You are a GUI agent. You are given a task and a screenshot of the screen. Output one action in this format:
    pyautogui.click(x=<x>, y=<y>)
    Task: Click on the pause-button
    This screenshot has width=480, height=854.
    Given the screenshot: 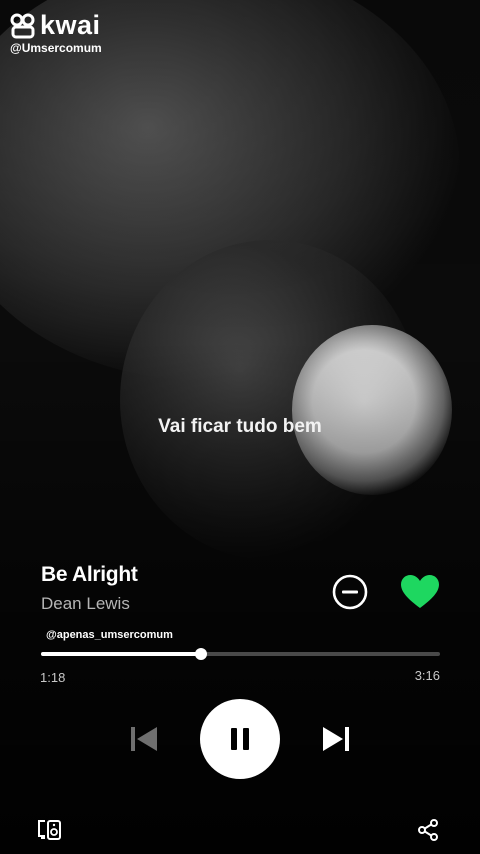 What is the action you would take?
    pyautogui.click(x=240, y=739)
    